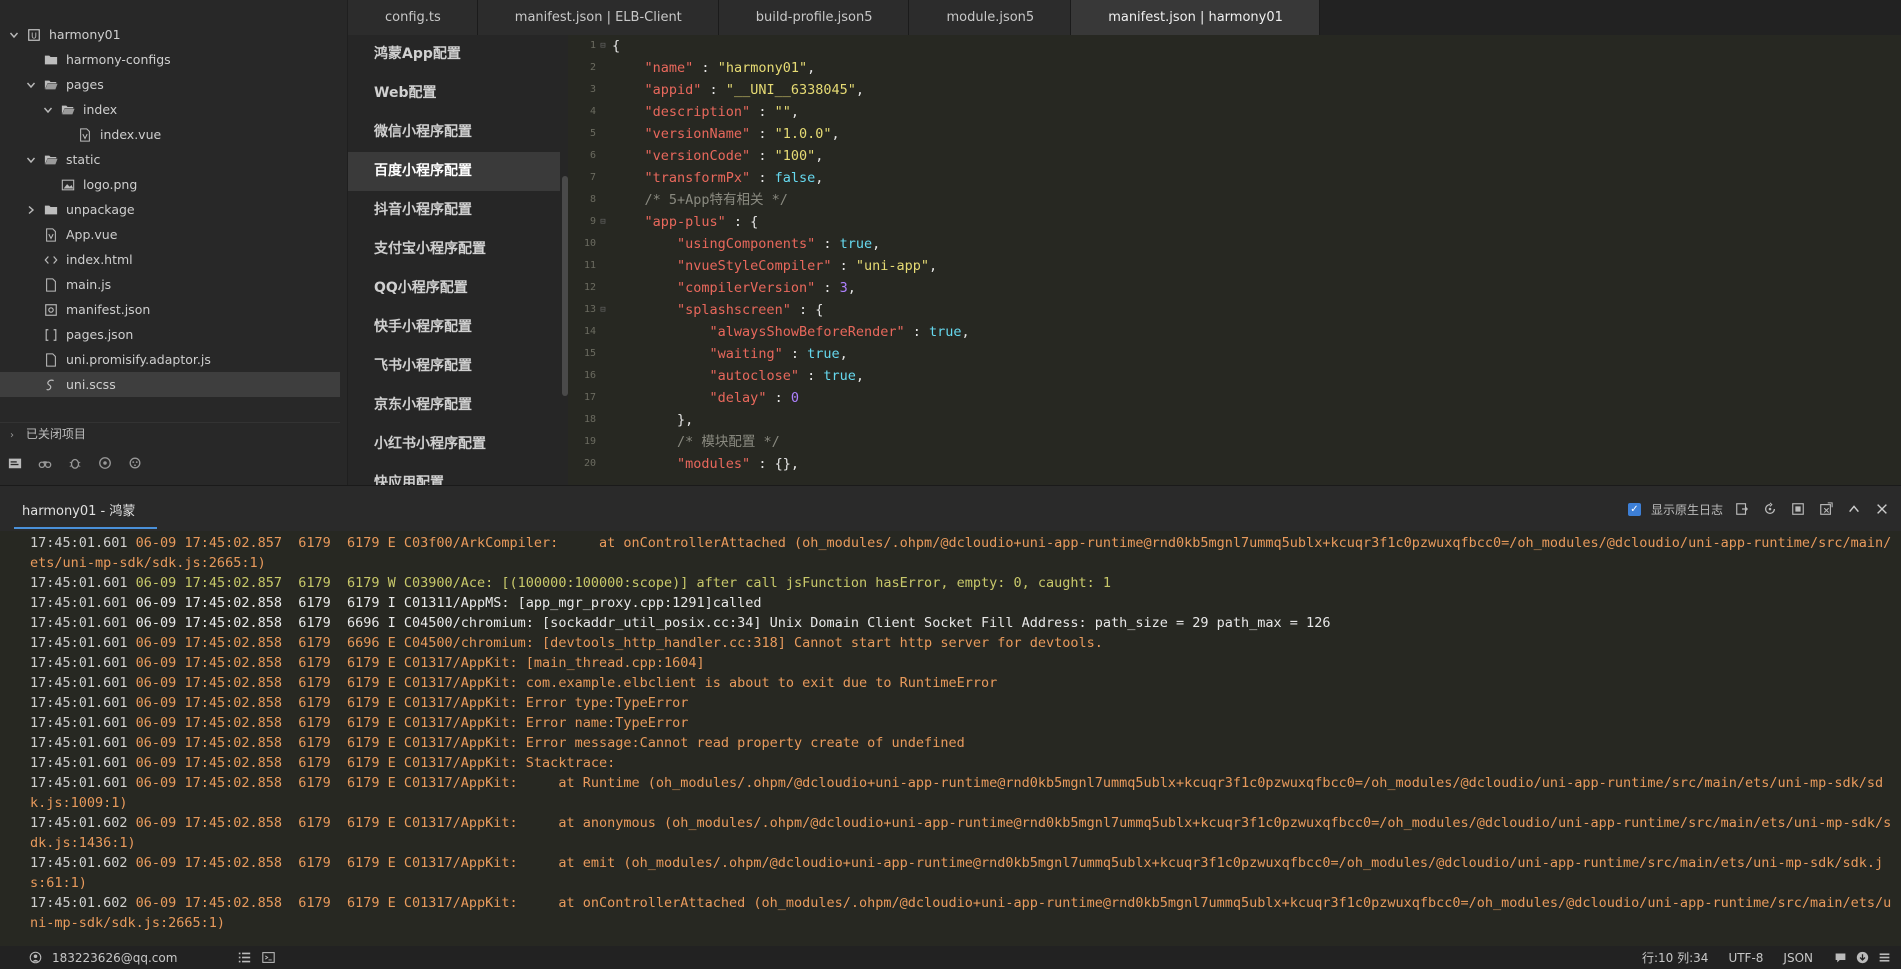 Image resolution: width=1901 pixels, height=969 pixels. Describe the element at coordinates (1745, 958) in the screenshot. I see `file-encoding: UTF-8` at that location.